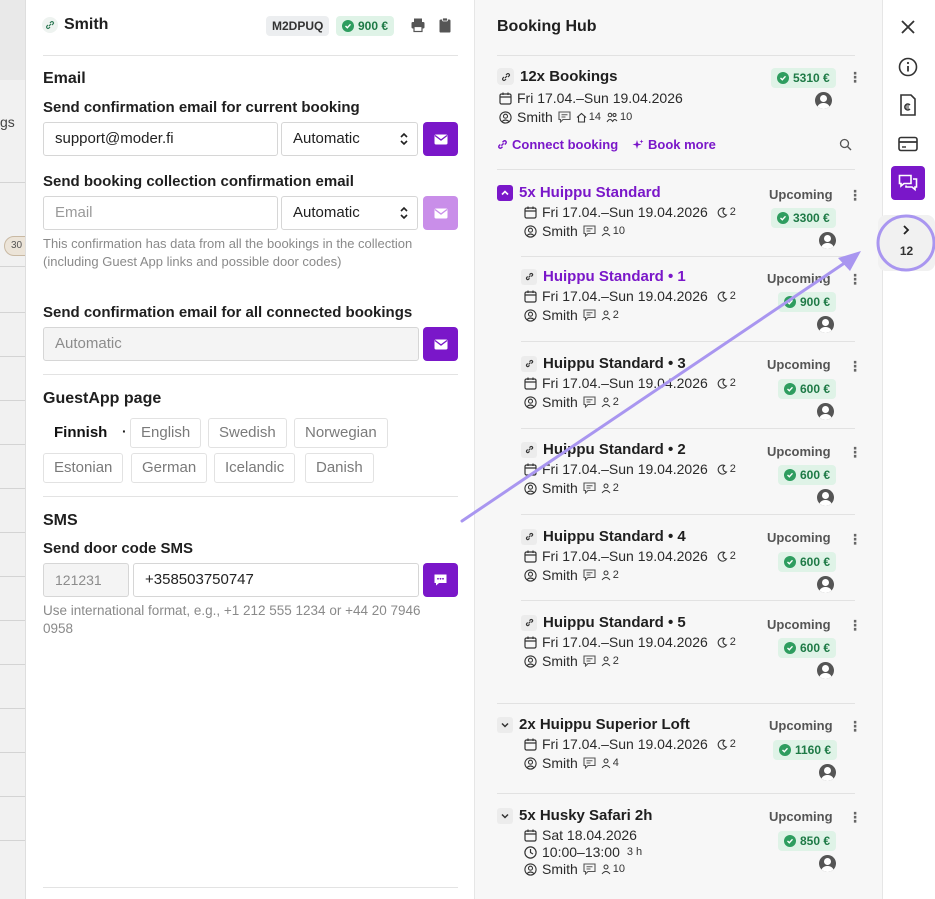  Describe the element at coordinates (255, 468) in the screenshot. I see `language-icelandic: Icelandic` at that location.